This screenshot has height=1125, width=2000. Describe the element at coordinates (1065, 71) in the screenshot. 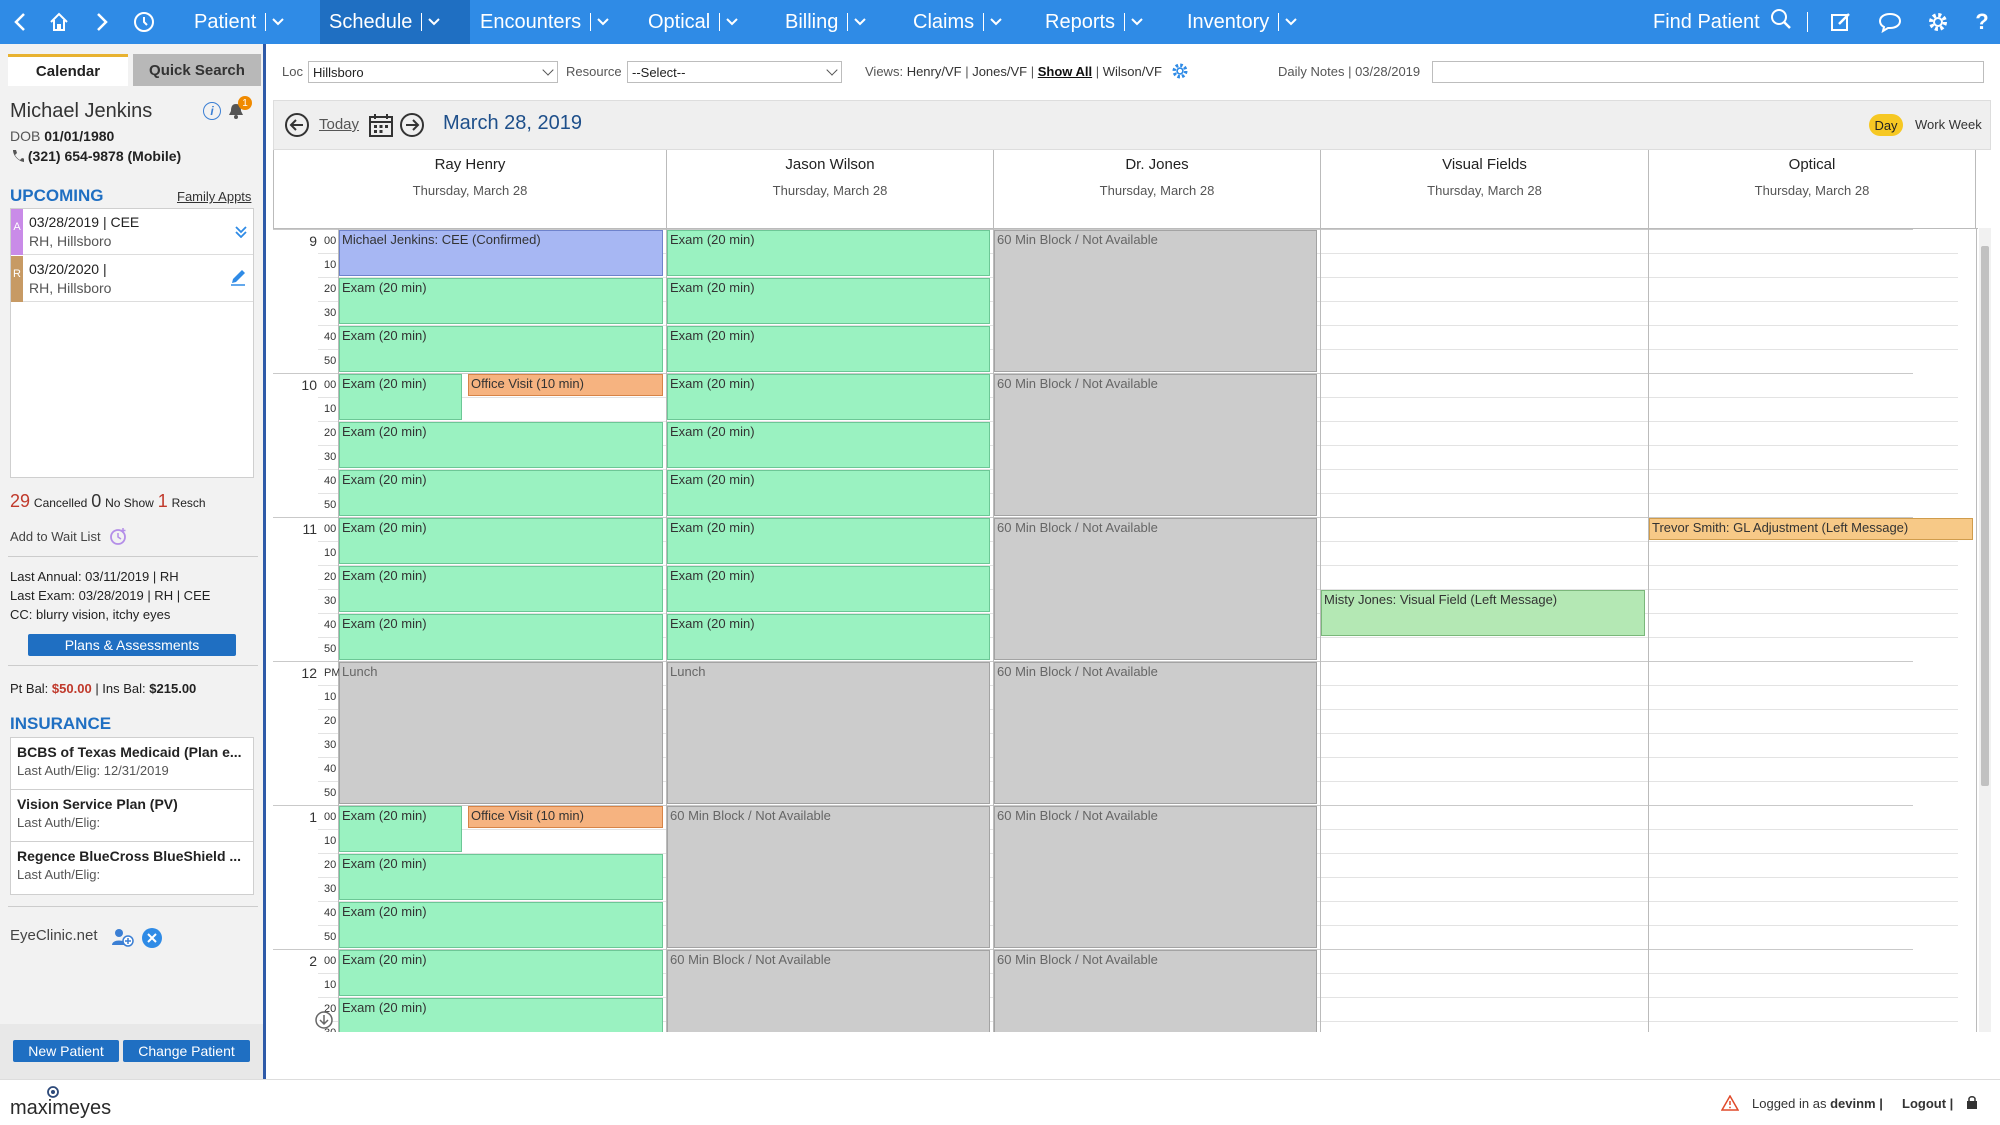

I see `view-show-all: Show All` at that location.